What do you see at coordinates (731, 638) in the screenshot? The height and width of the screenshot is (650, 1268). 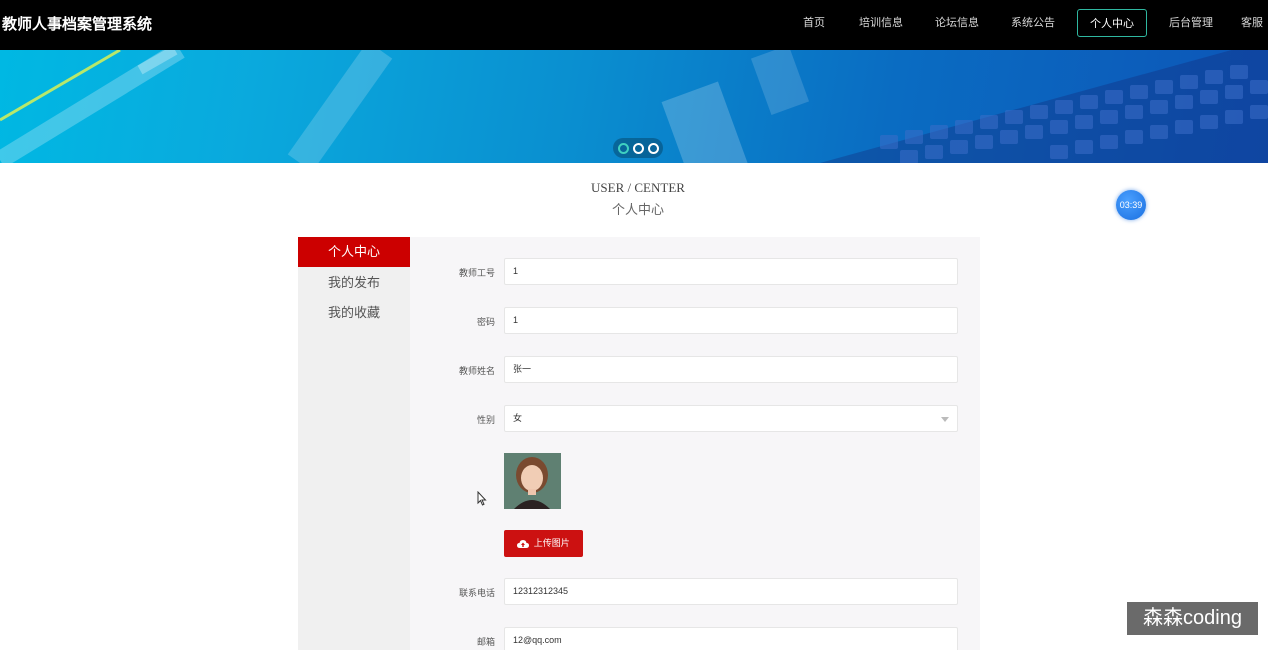 I see `email-input: 12@qq.com` at bounding box center [731, 638].